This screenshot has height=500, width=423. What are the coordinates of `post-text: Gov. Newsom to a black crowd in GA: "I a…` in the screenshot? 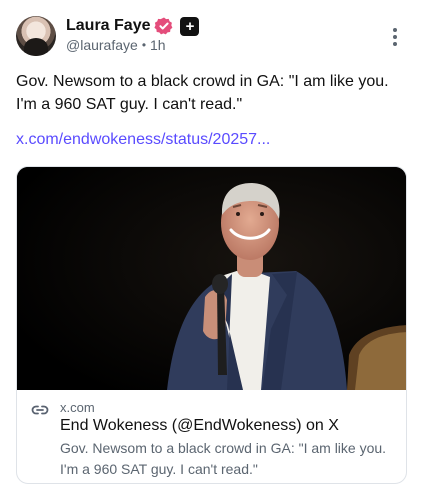 It's located at (202, 93).